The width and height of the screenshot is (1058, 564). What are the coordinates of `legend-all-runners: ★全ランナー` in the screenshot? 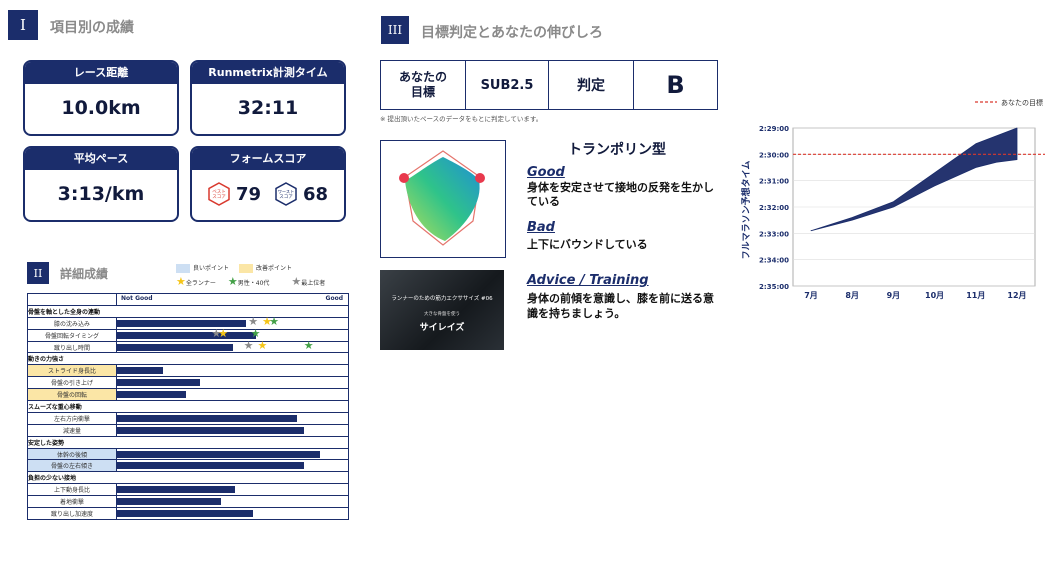 It's located at (196, 281).